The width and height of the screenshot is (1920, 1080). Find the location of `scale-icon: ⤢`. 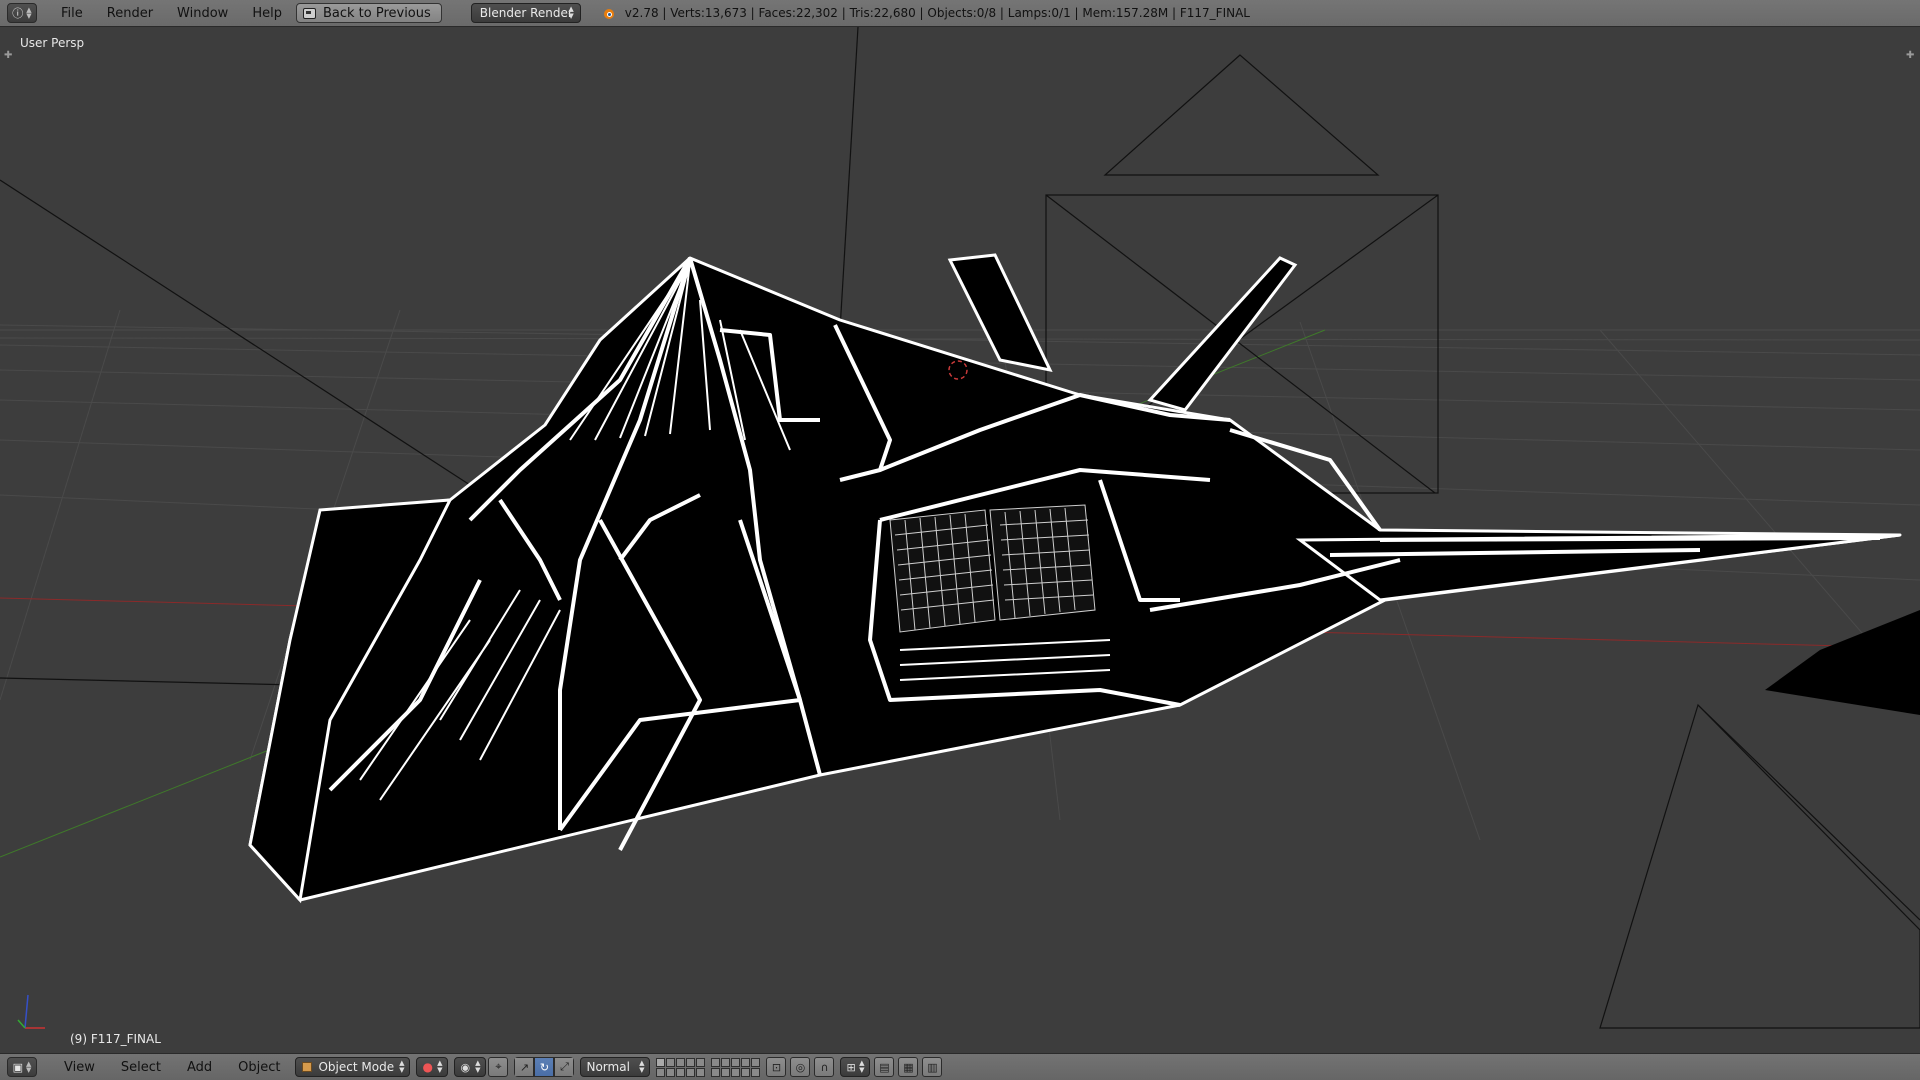

scale-icon: ⤢ is located at coordinates (564, 1066).